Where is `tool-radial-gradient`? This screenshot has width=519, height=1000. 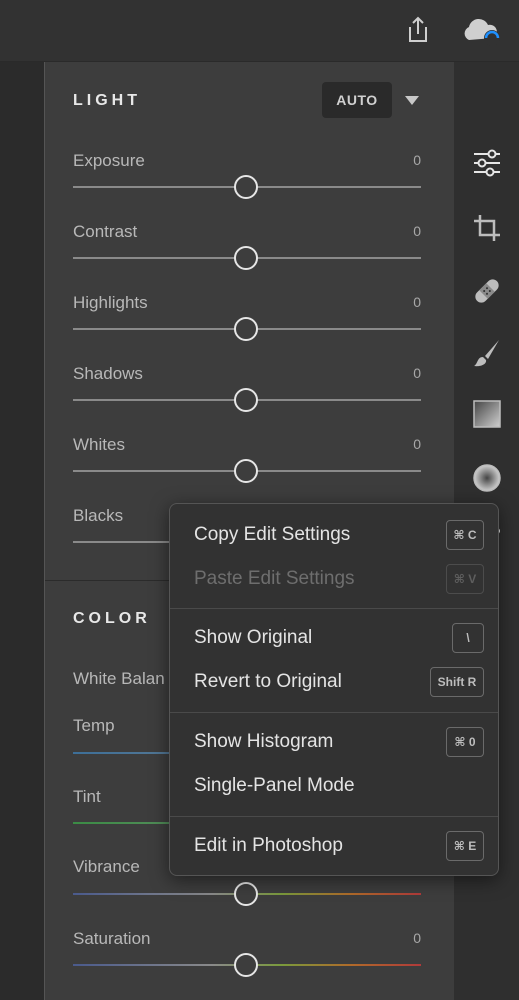 tool-radial-gradient is located at coordinates (486, 478).